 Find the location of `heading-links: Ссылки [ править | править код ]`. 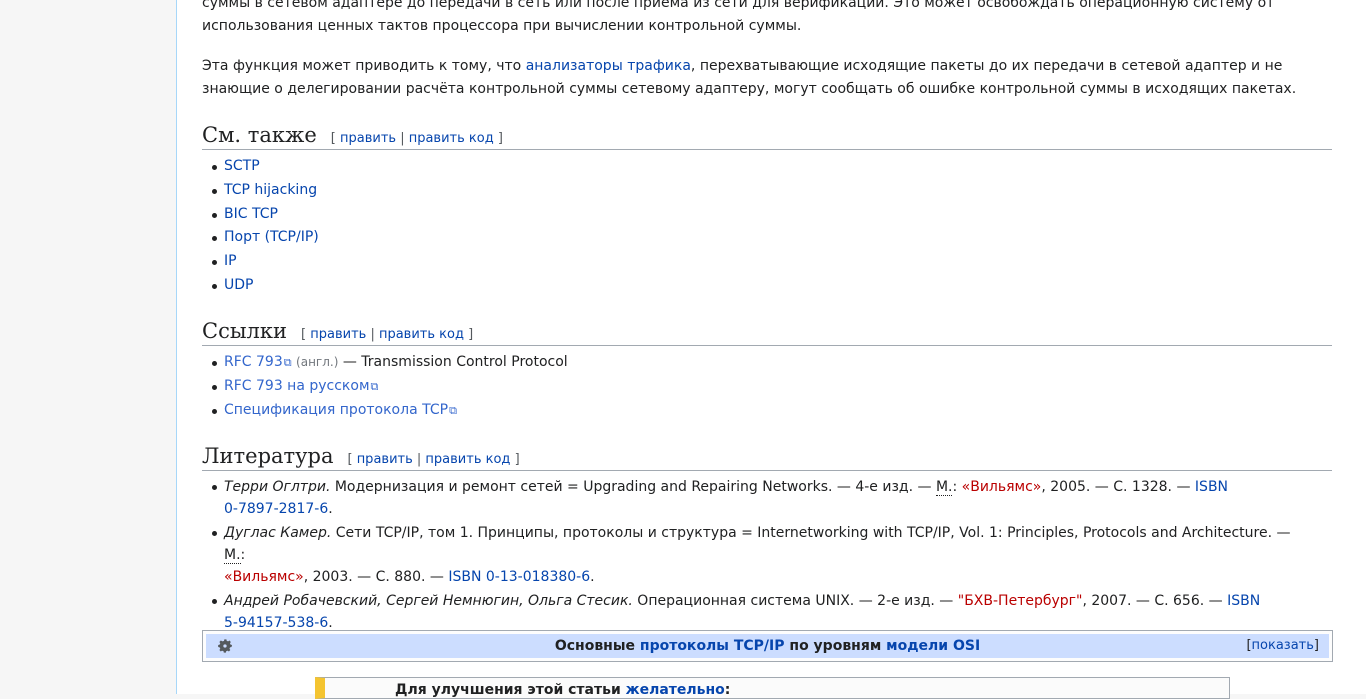

heading-links: Ссылки [ править | править код ] is located at coordinates (767, 332).